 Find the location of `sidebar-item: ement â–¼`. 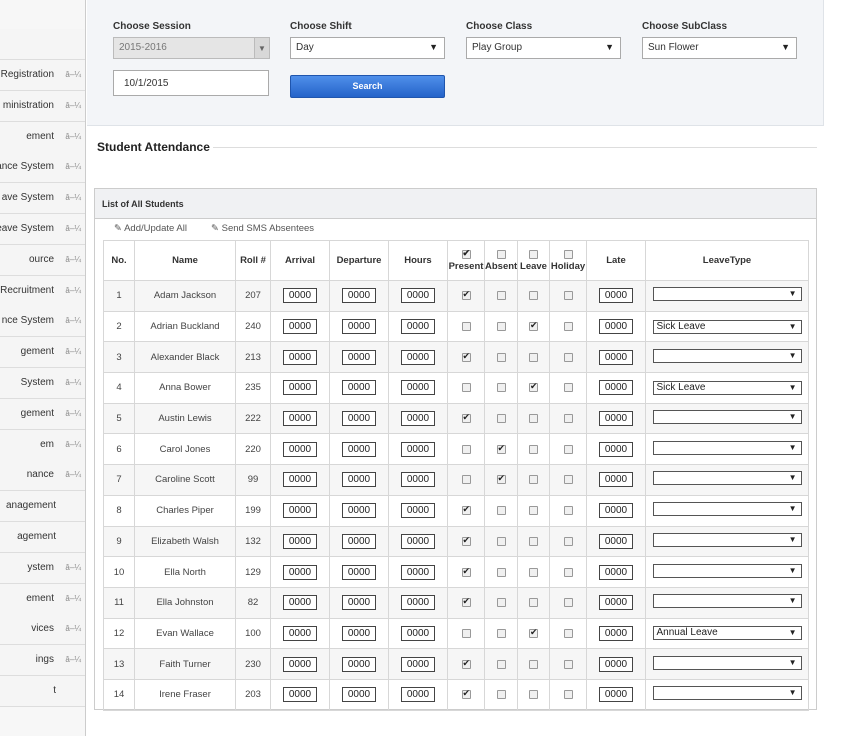

sidebar-item: ement â–¼ is located at coordinates (42, 599).